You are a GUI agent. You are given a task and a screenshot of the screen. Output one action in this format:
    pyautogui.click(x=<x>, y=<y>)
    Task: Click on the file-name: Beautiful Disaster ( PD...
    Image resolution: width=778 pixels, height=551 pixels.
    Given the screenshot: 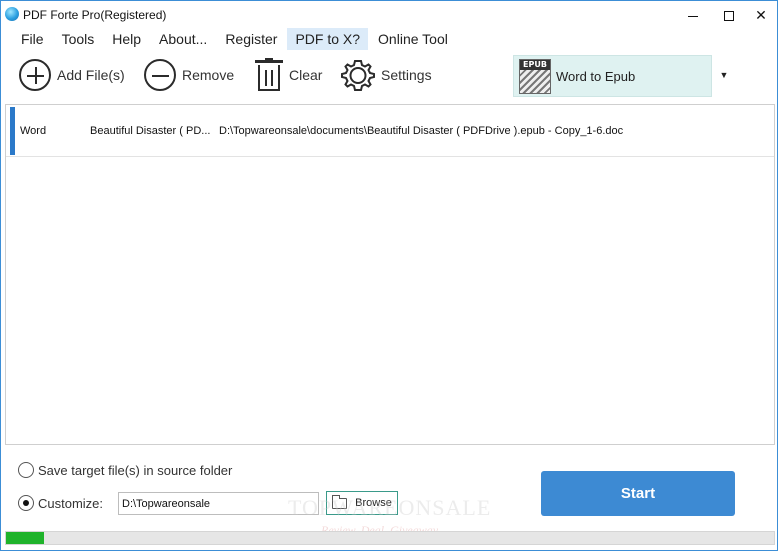 What is the action you would take?
    pyautogui.click(x=150, y=131)
    